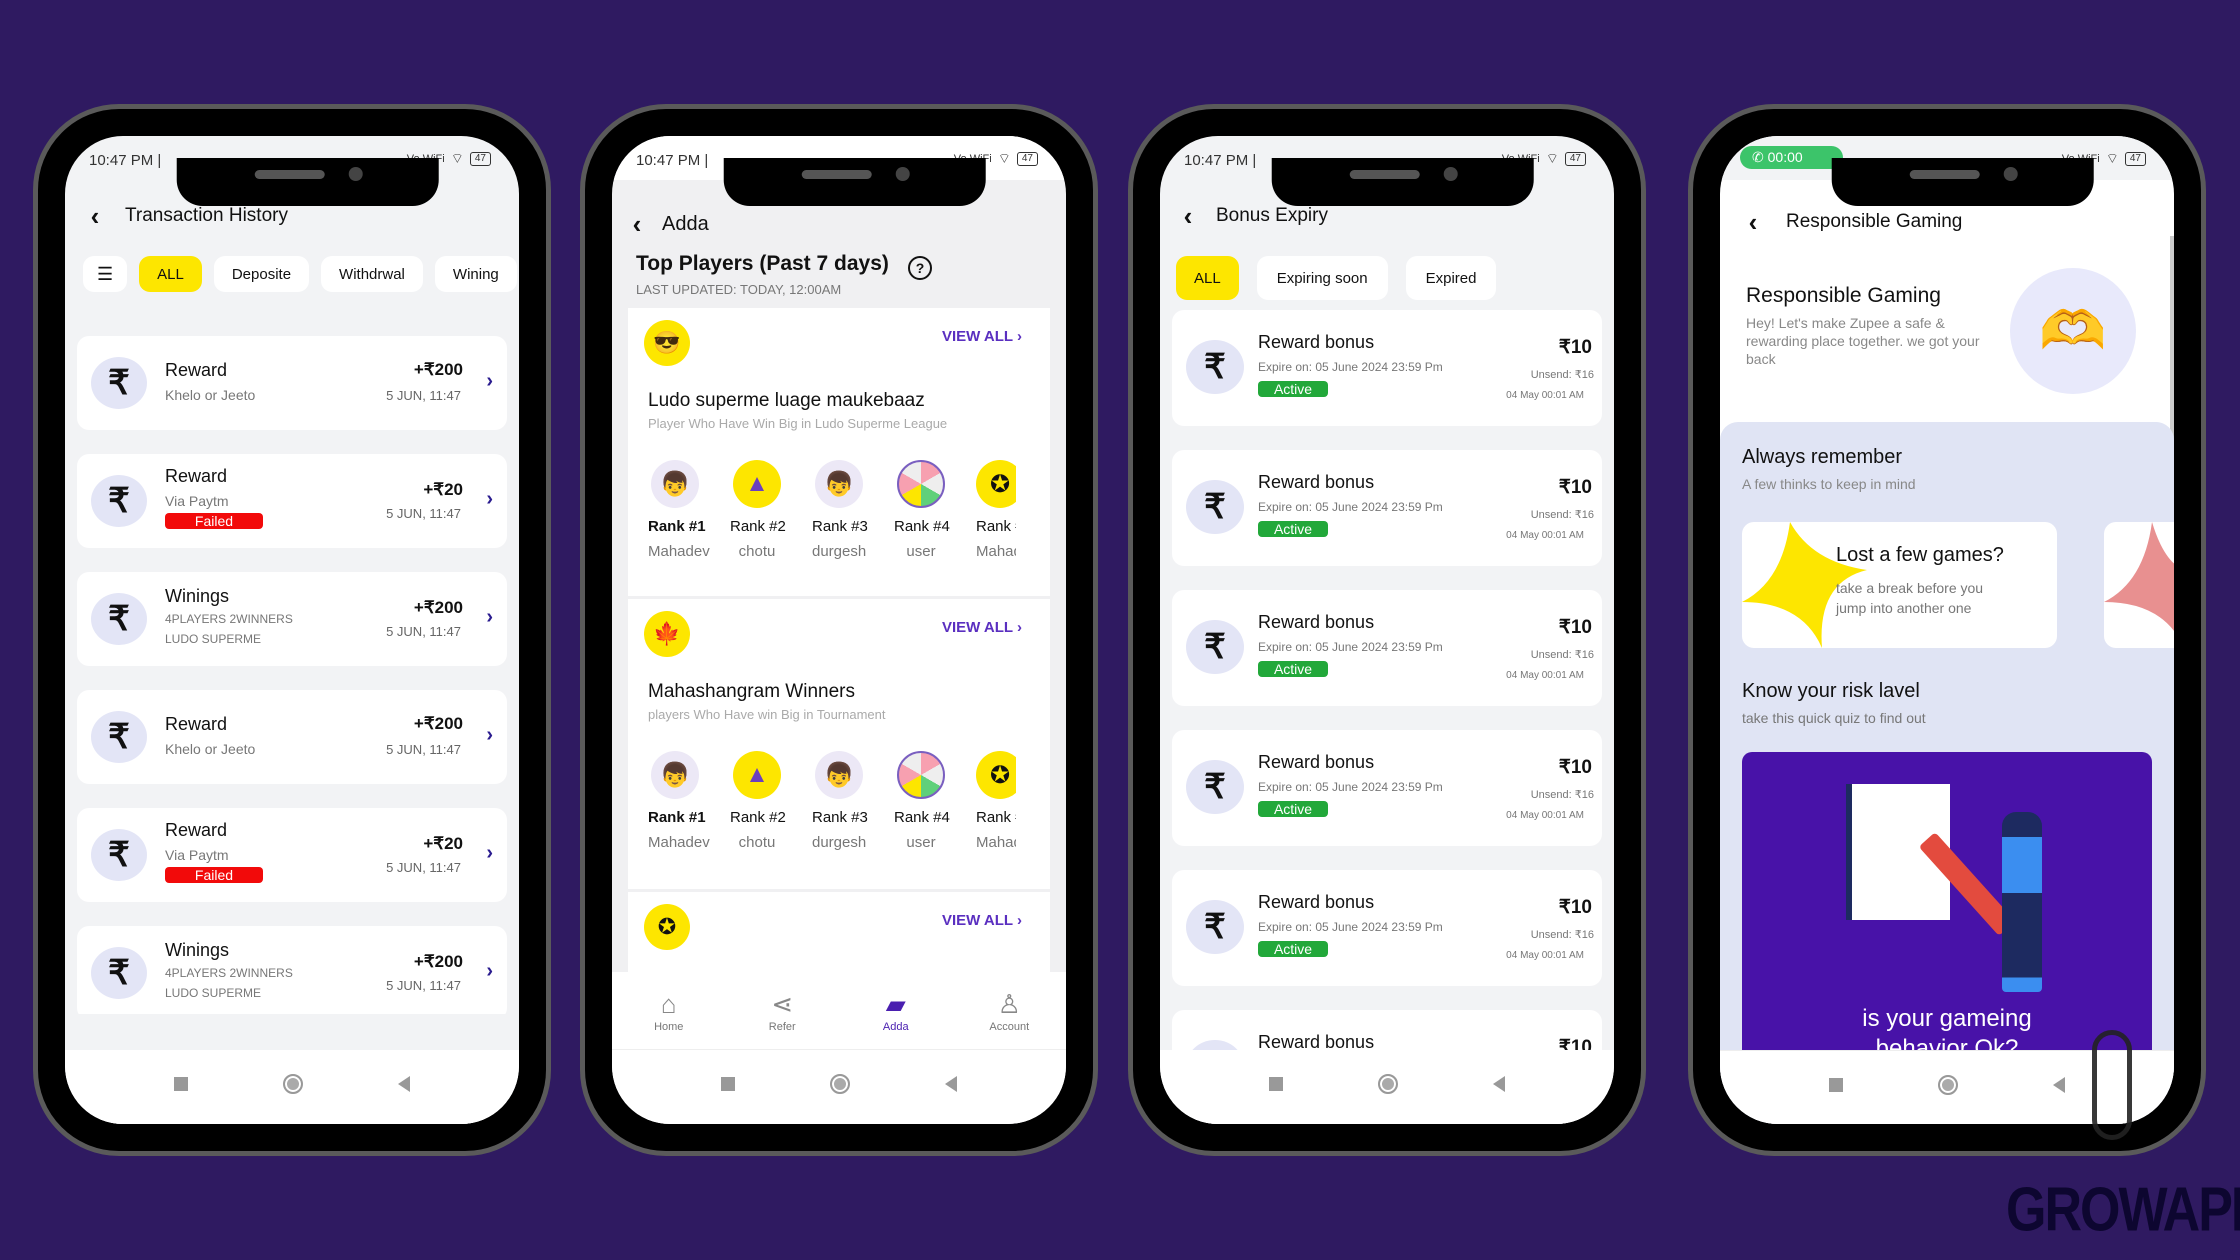 The height and width of the screenshot is (1260, 2240). I want to click on quiz-card: is your gameing behavior Ok?, so click(1947, 912).